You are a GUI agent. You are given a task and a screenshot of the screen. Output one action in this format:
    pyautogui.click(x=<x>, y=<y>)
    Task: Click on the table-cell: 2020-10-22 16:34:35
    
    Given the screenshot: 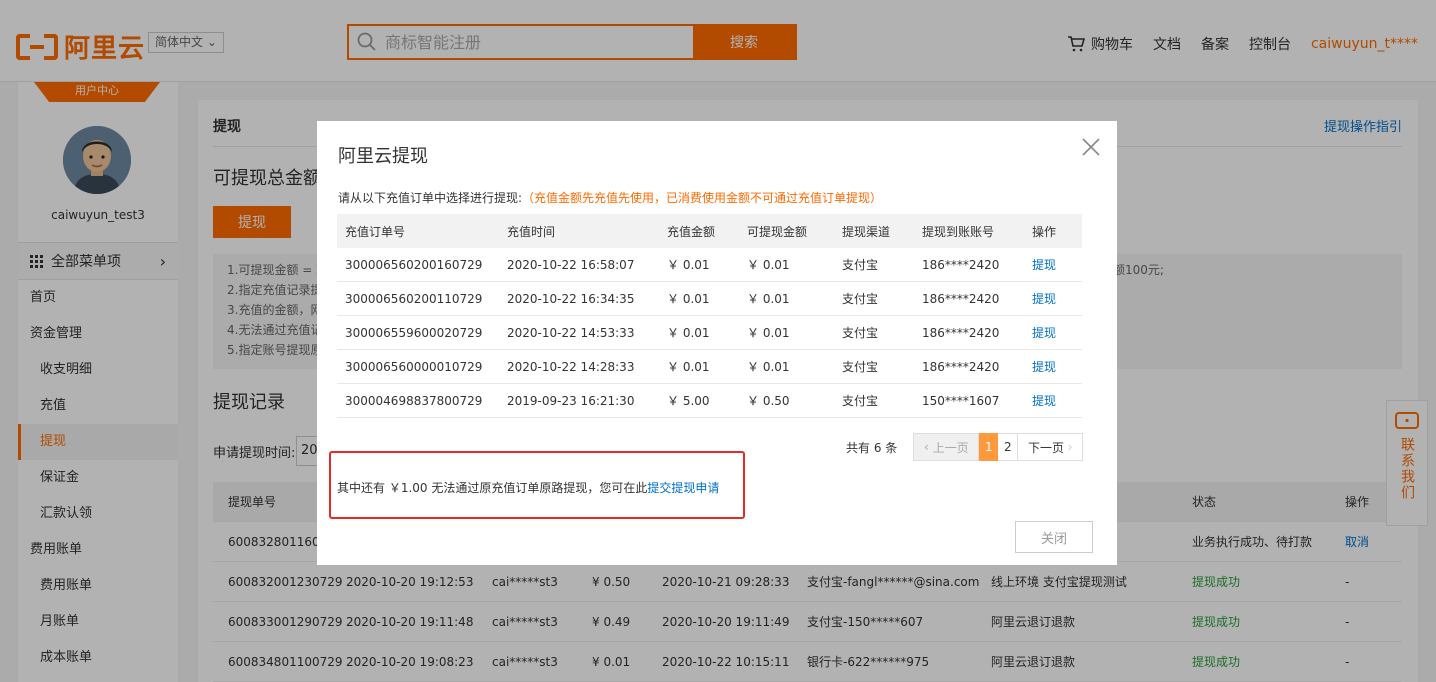 What is the action you would take?
    pyautogui.click(x=571, y=298)
    